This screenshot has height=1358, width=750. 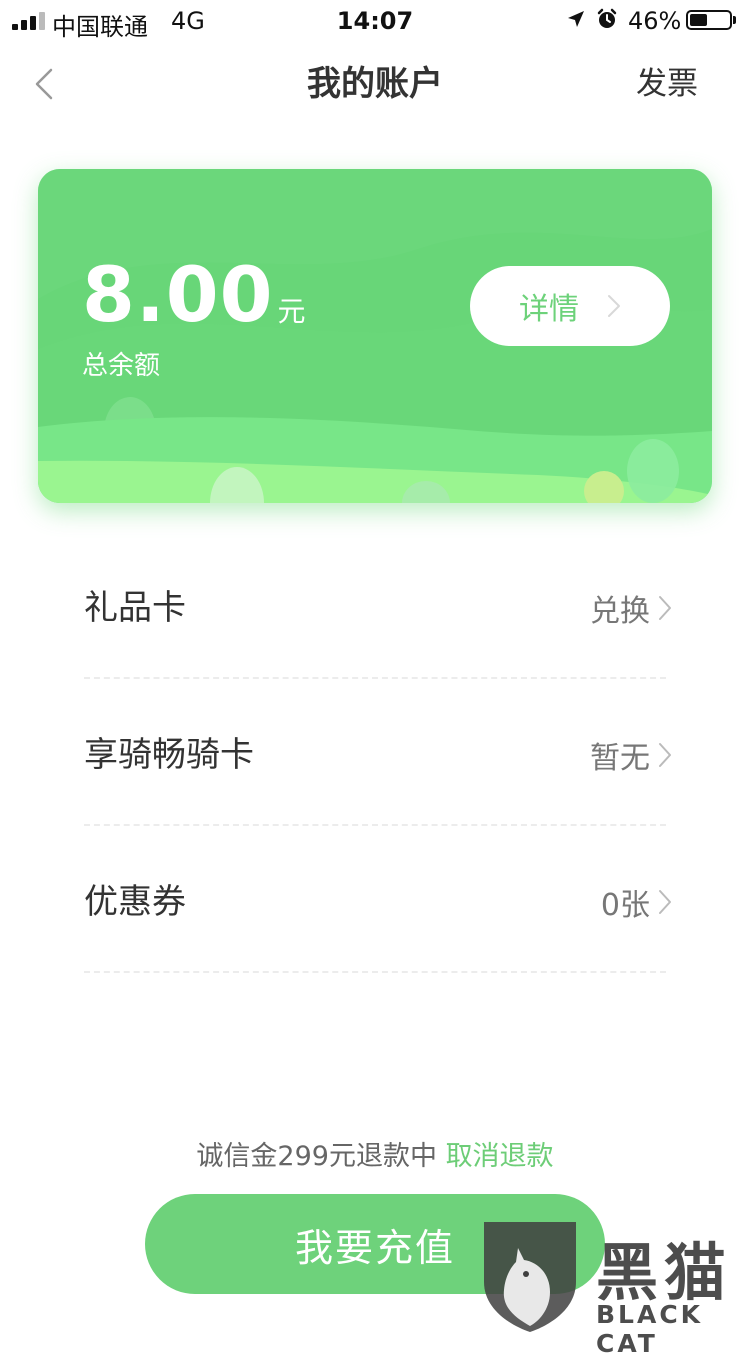 I want to click on details-button: 详情, so click(x=570, y=306).